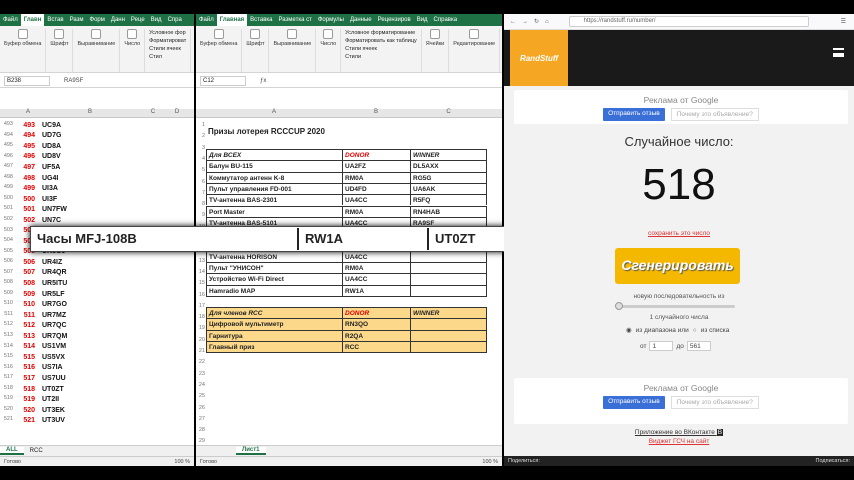 This screenshot has width=854, height=480. Describe the element at coordinates (200, 306) in the screenshot. I see `row-header: 17` at that location.